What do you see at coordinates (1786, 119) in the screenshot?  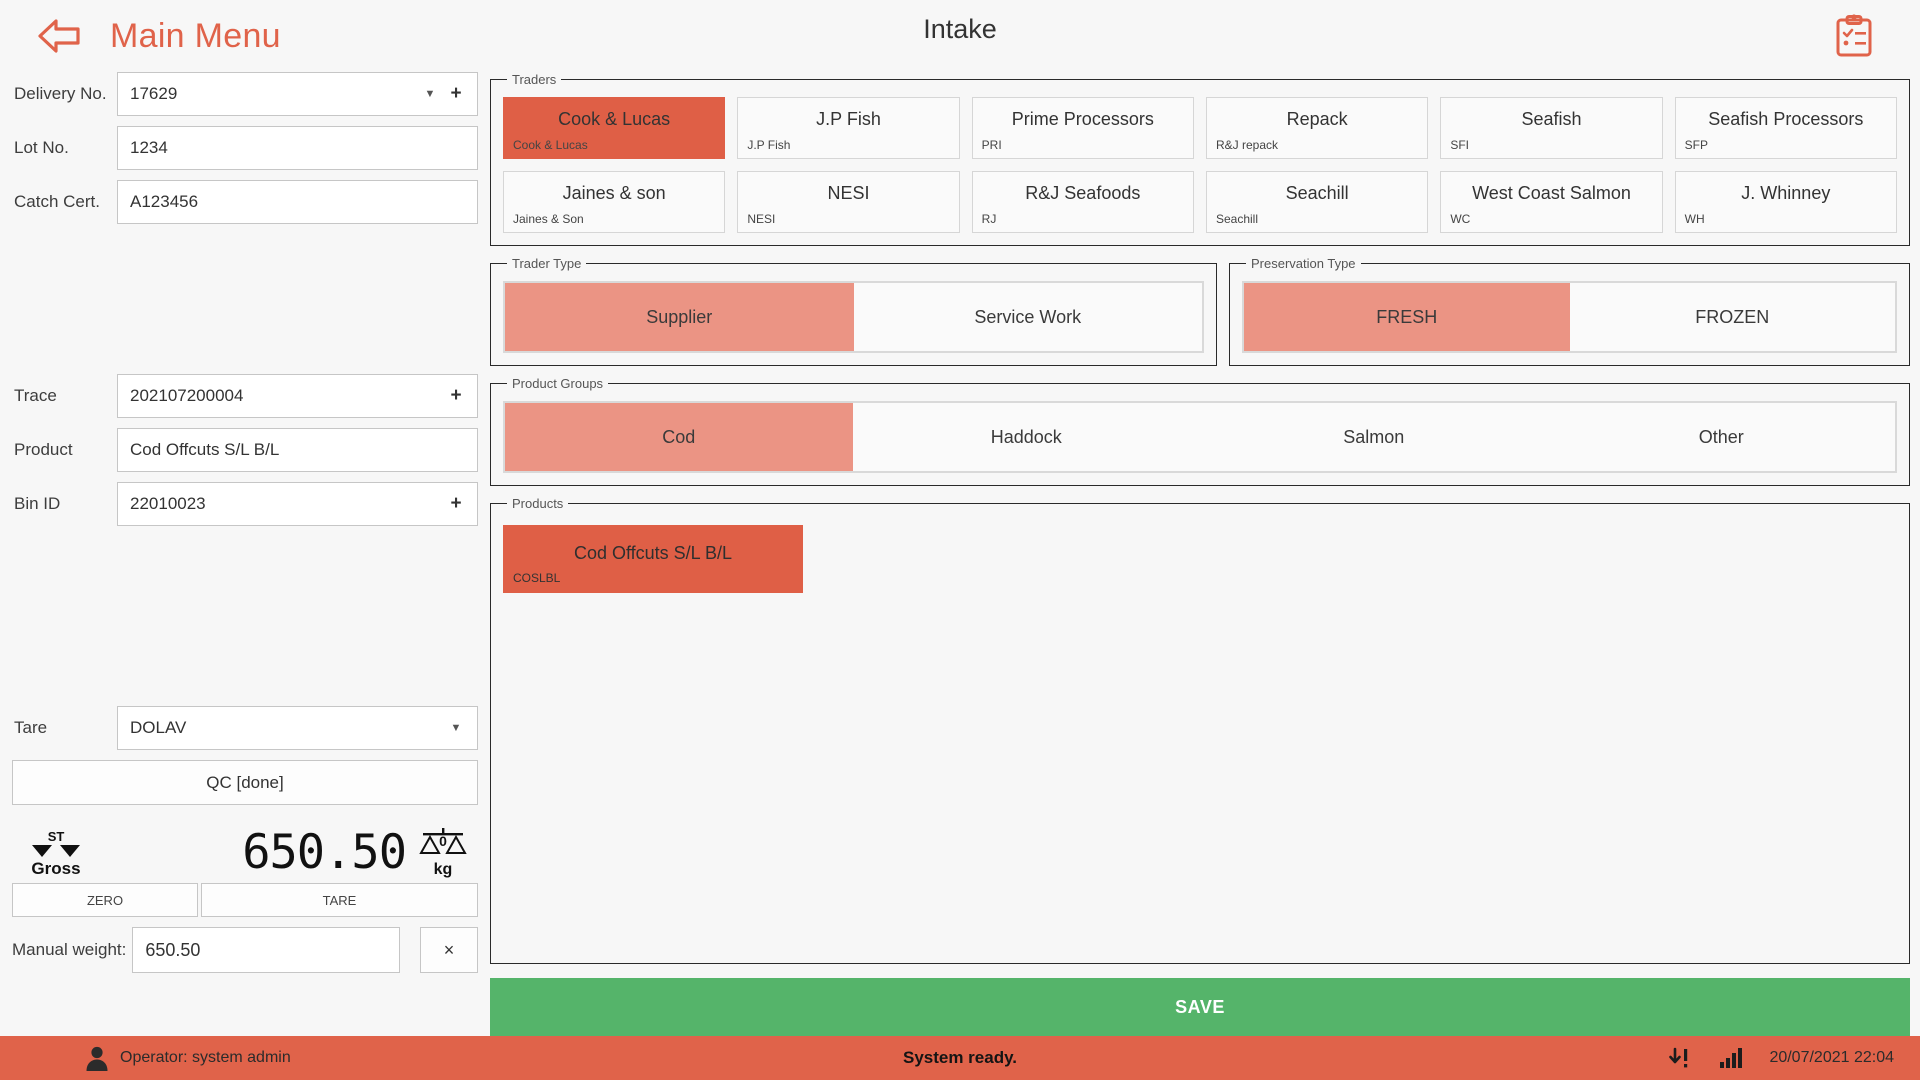 I see `trader-tile-name: Seafish Processors` at bounding box center [1786, 119].